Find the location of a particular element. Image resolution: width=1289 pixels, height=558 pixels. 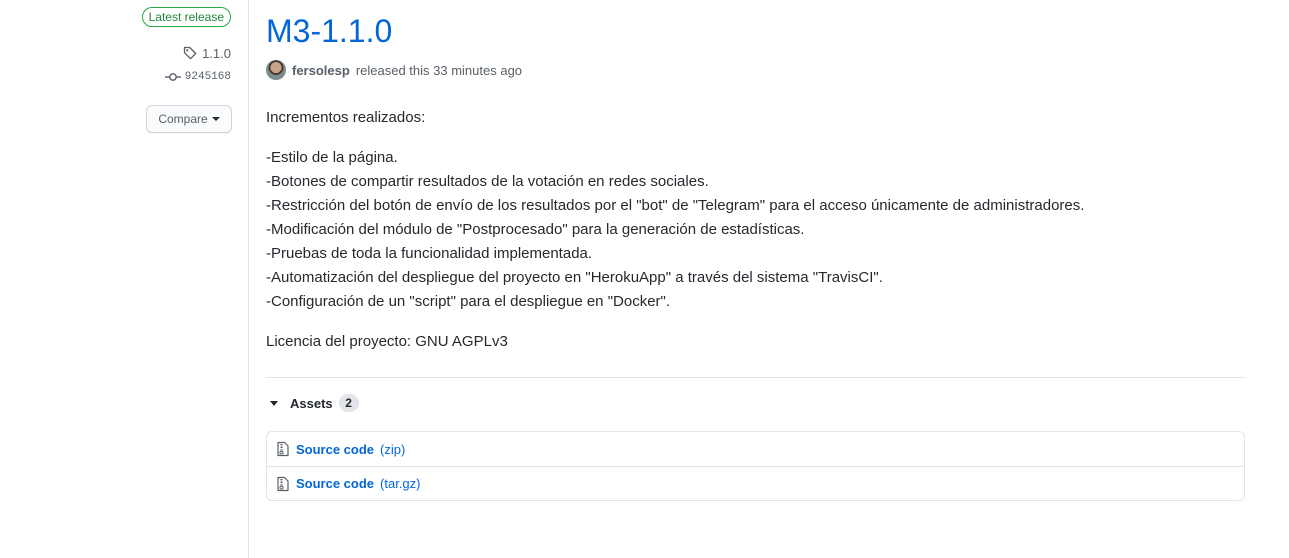

assets-toggle: Assets 2 is located at coordinates (312, 403).